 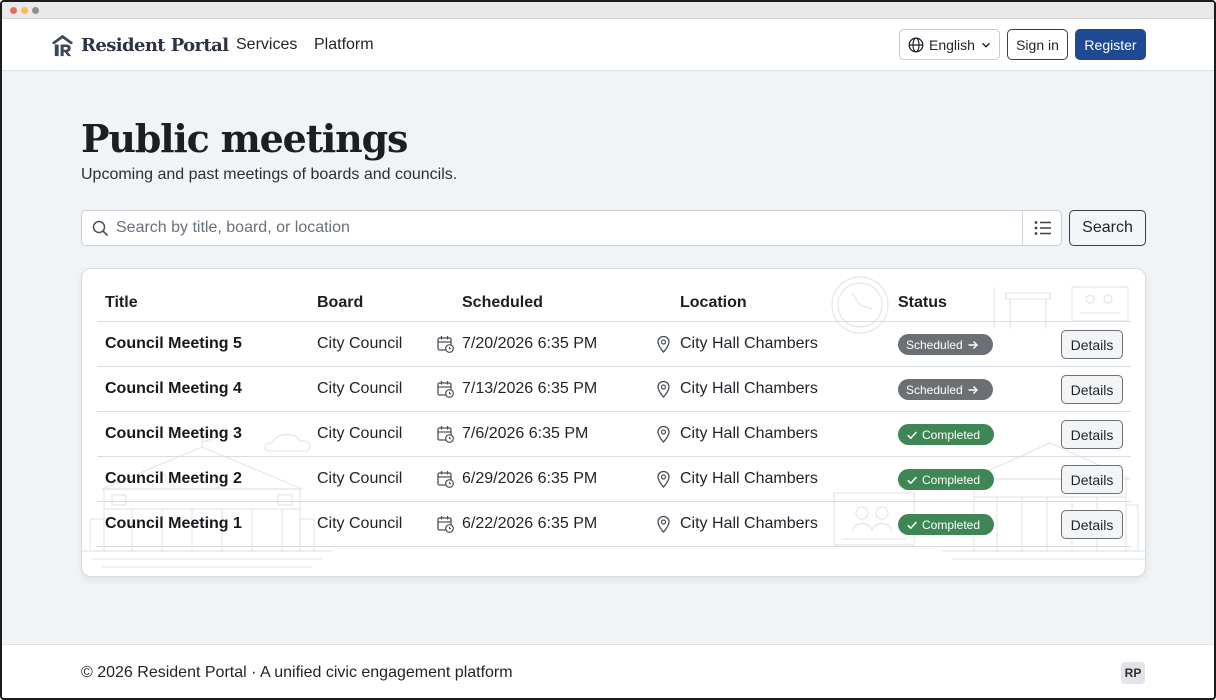 What do you see at coordinates (100, 228) in the screenshot?
I see `search-icon` at bounding box center [100, 228].